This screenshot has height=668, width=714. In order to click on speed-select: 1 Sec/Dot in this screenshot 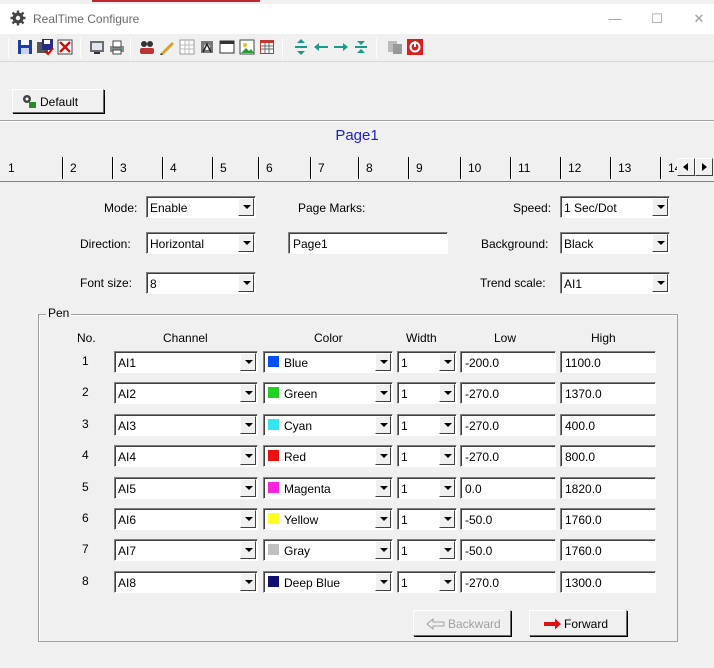, I will do `click(615, 207)`.